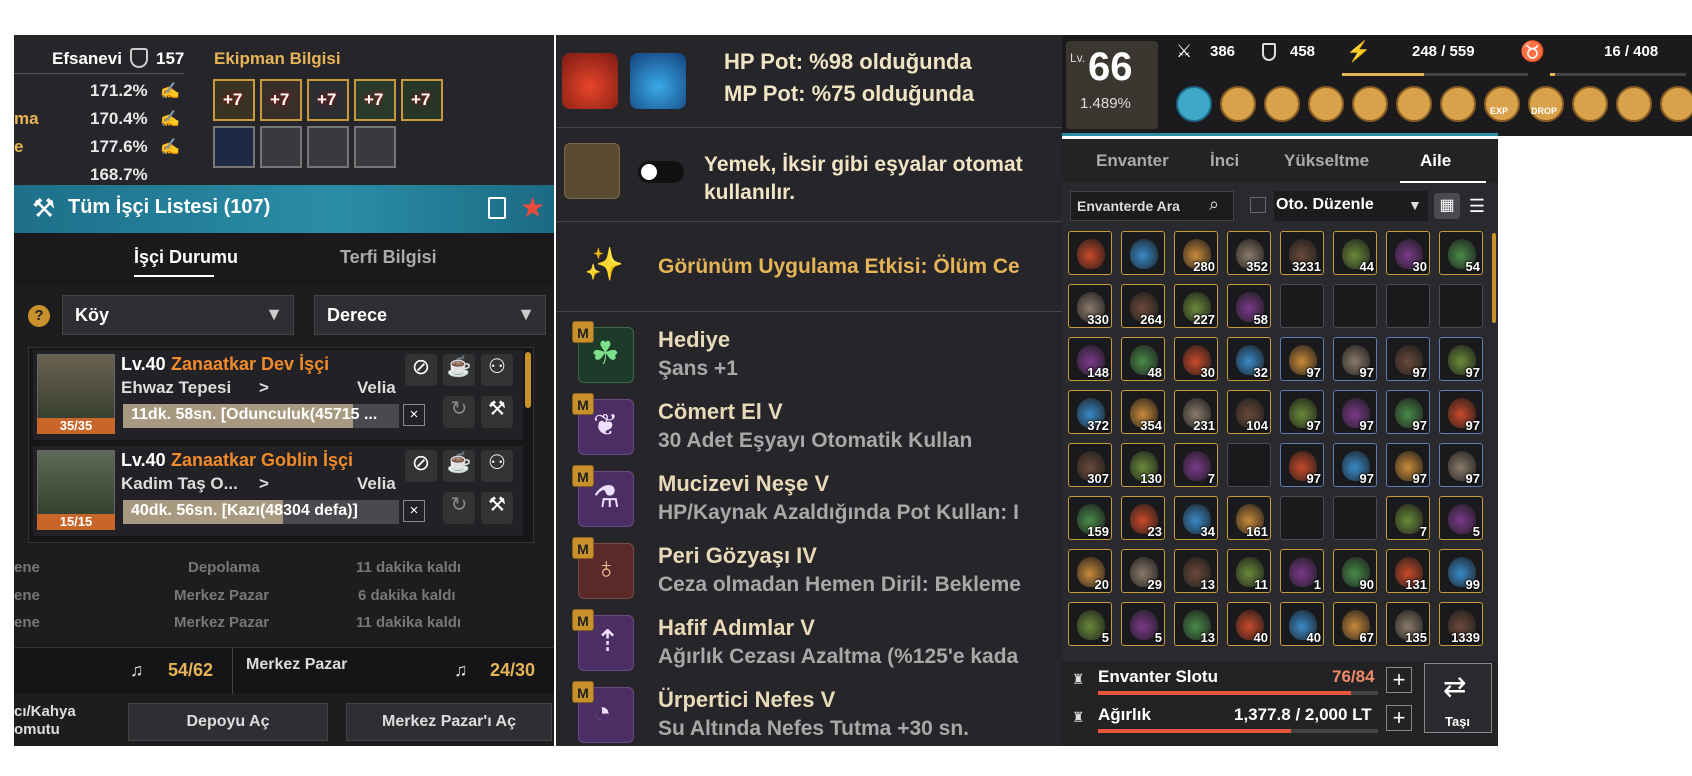 This screenshot has height=776, width=1692. What do you see at coordinates (1399, 680) in the screenshot?
I see `add-slot-button: +` at bounding box center [1399, 680].